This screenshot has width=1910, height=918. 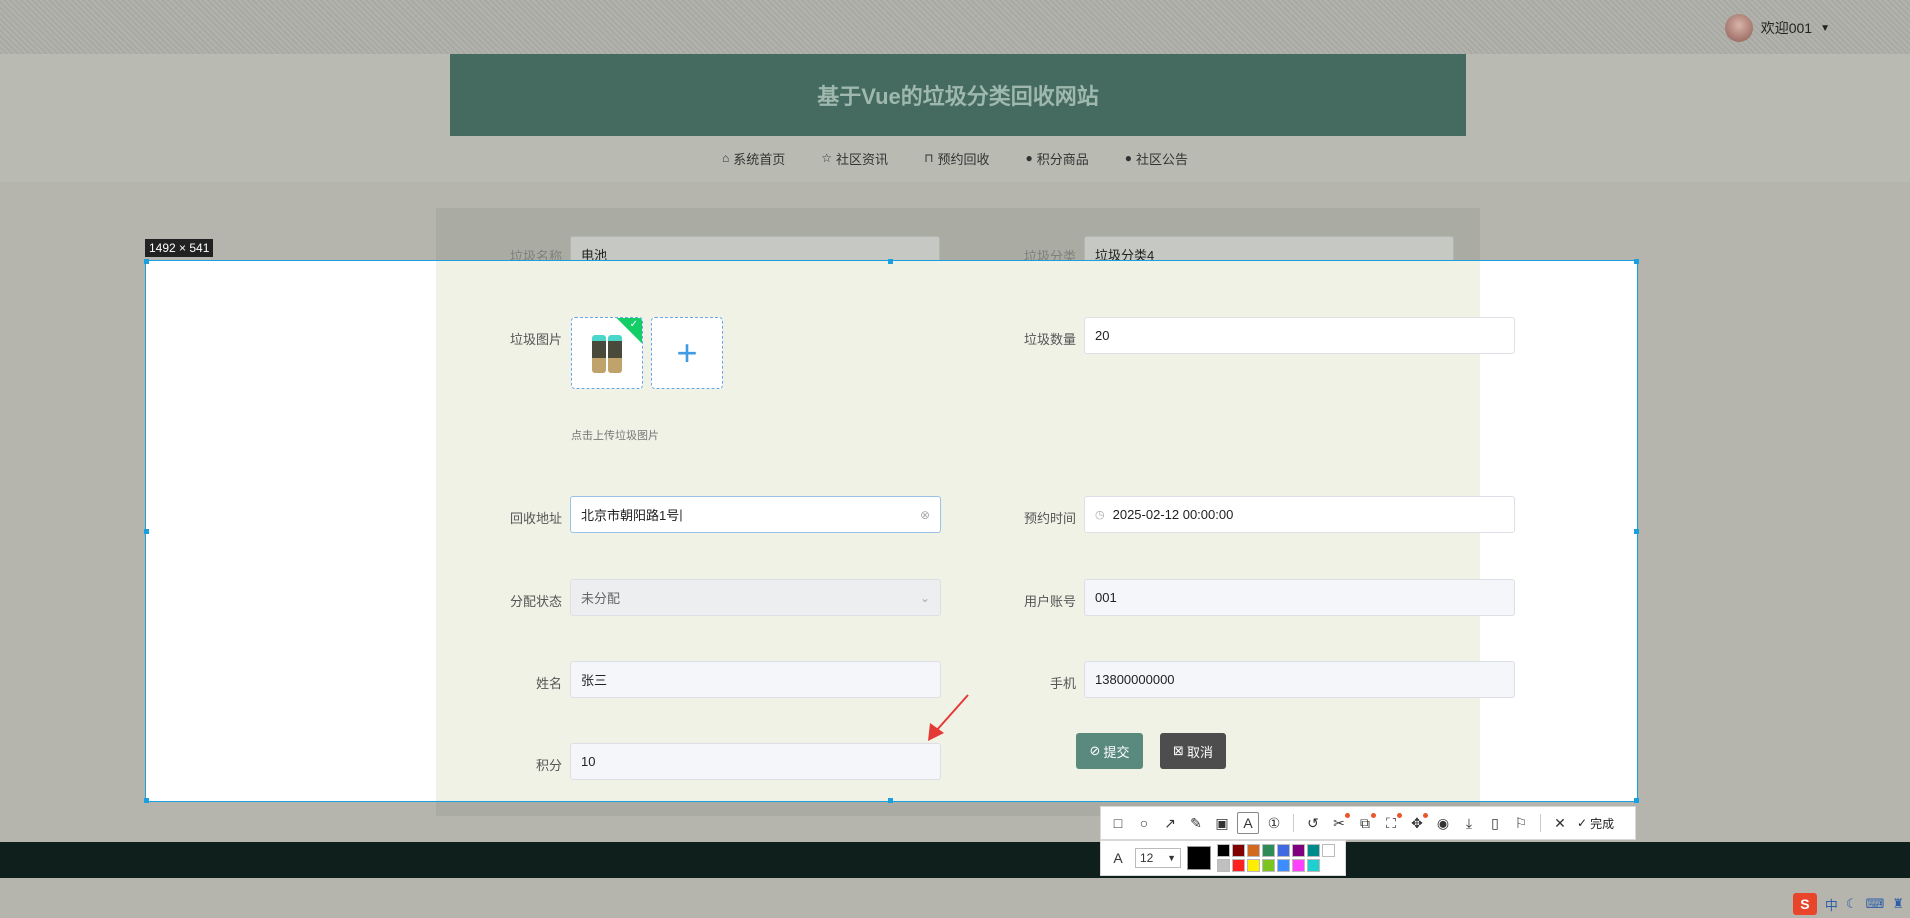 What do you see at coordinates (1495, 823) in the screenshot?
I see `phone-icon: ▯` at bounding box center [1495, 823].